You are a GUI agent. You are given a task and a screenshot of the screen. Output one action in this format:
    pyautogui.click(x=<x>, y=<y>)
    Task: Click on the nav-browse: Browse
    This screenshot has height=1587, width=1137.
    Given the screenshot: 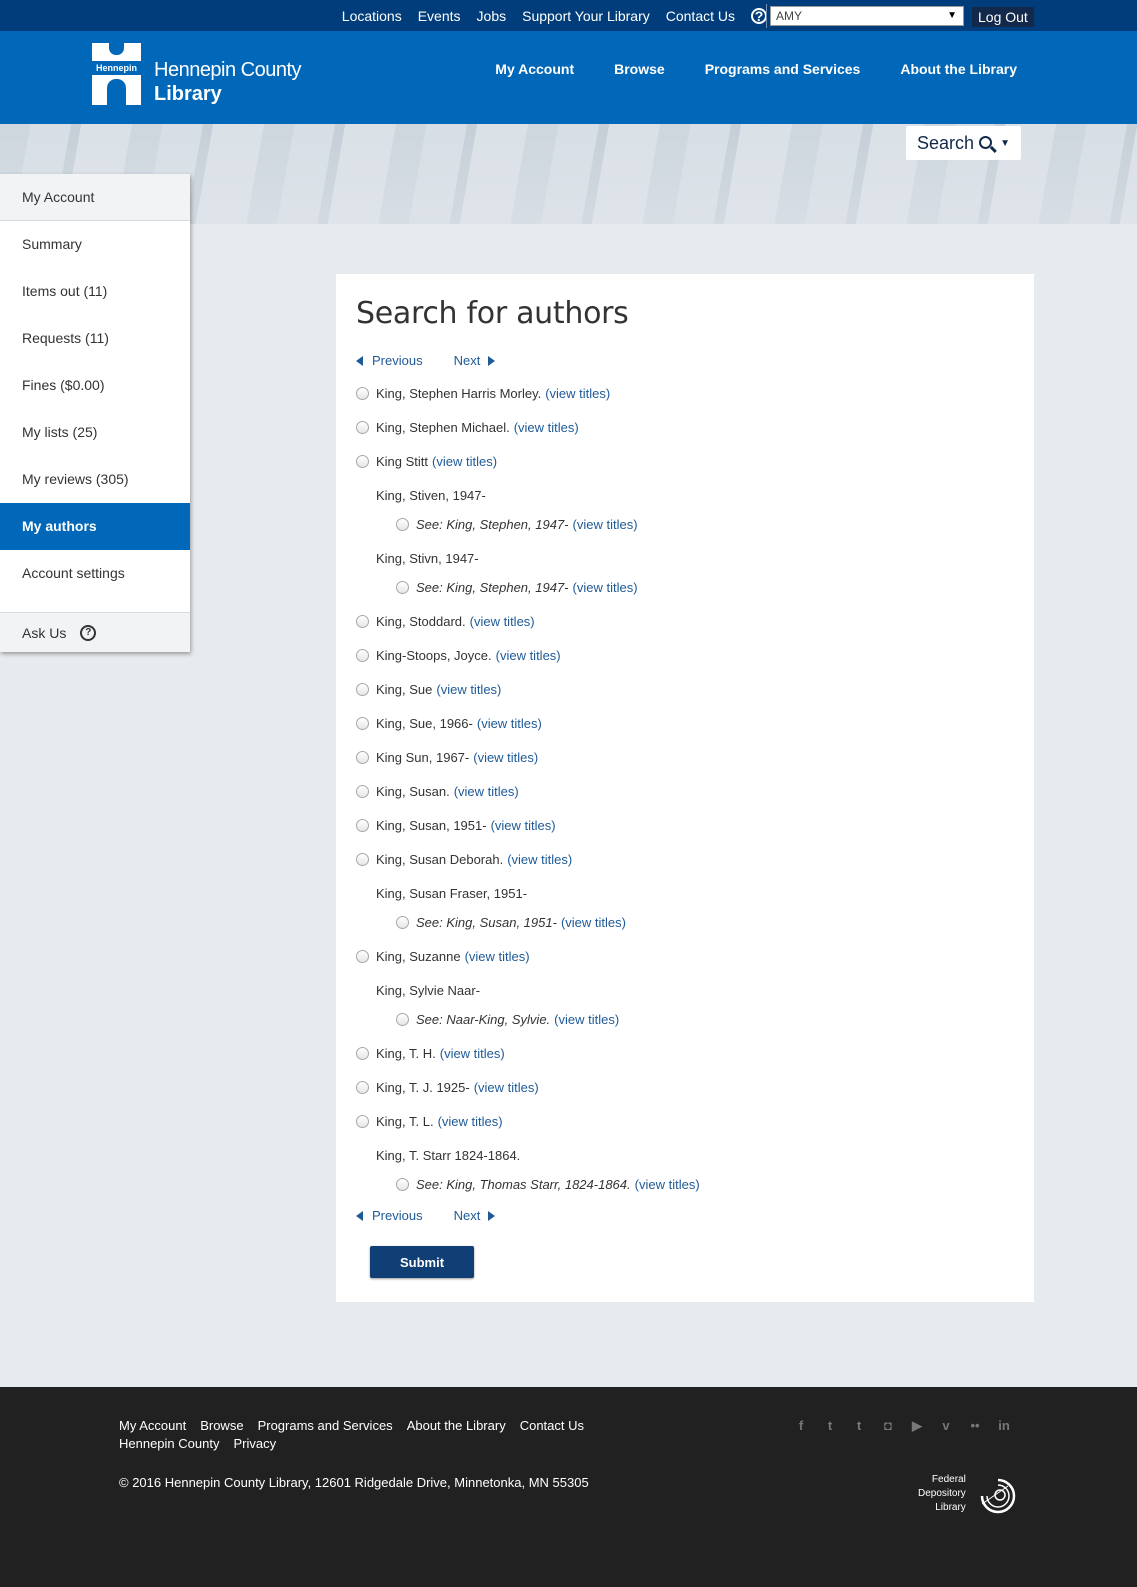 What is the action you would take?
    pyautogui.click(x=639, y=69)
    